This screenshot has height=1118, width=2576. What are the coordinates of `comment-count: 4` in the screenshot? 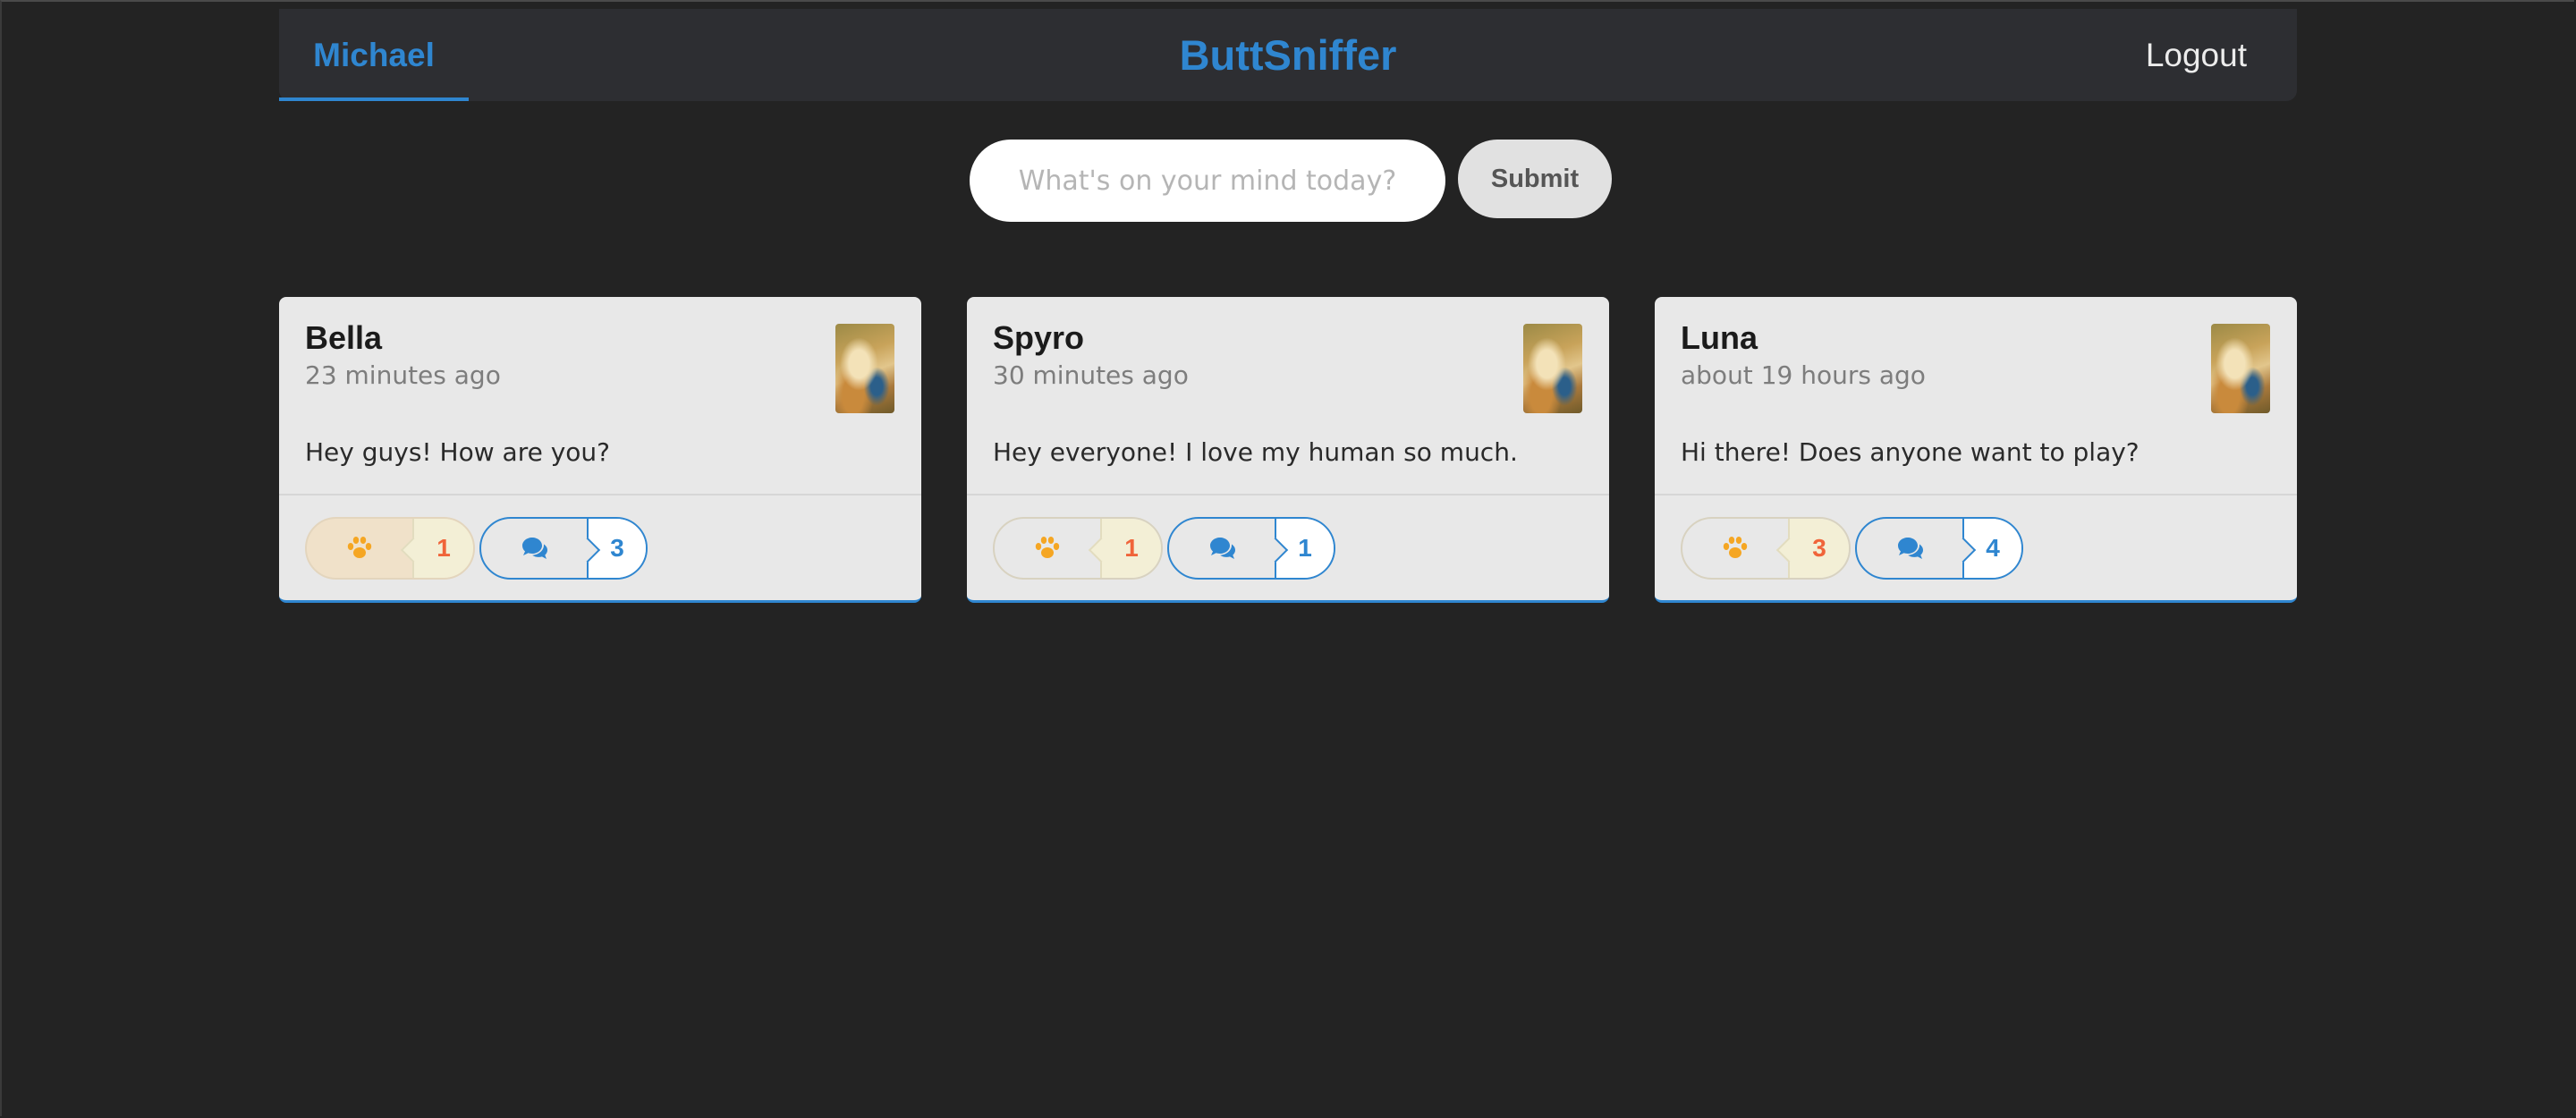 It's located at (1991, 548).